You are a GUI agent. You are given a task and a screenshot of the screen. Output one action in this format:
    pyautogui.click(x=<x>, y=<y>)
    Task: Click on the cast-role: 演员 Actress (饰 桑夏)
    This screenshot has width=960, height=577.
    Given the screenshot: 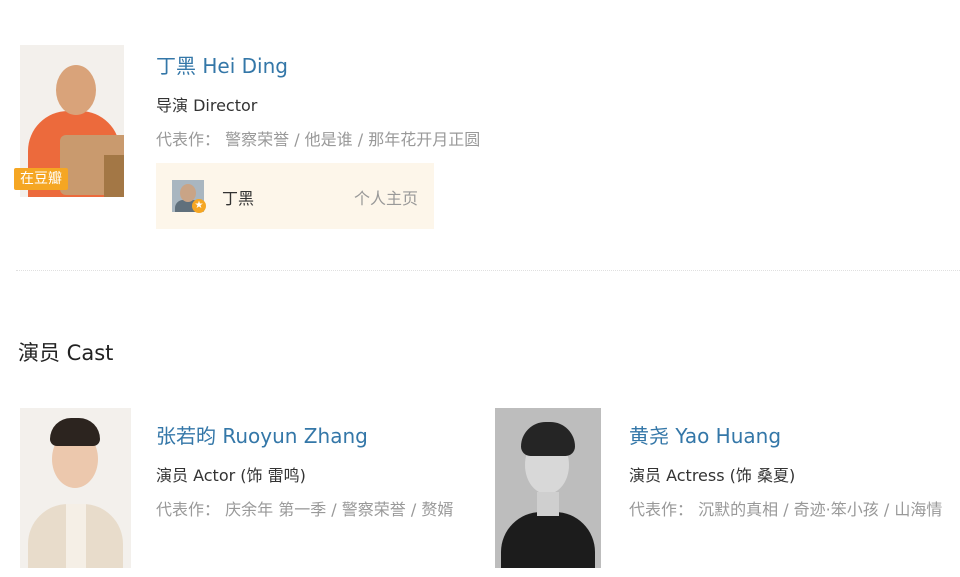 What is the action you would take?
    pyautogui.click(x=712, y=475)
    